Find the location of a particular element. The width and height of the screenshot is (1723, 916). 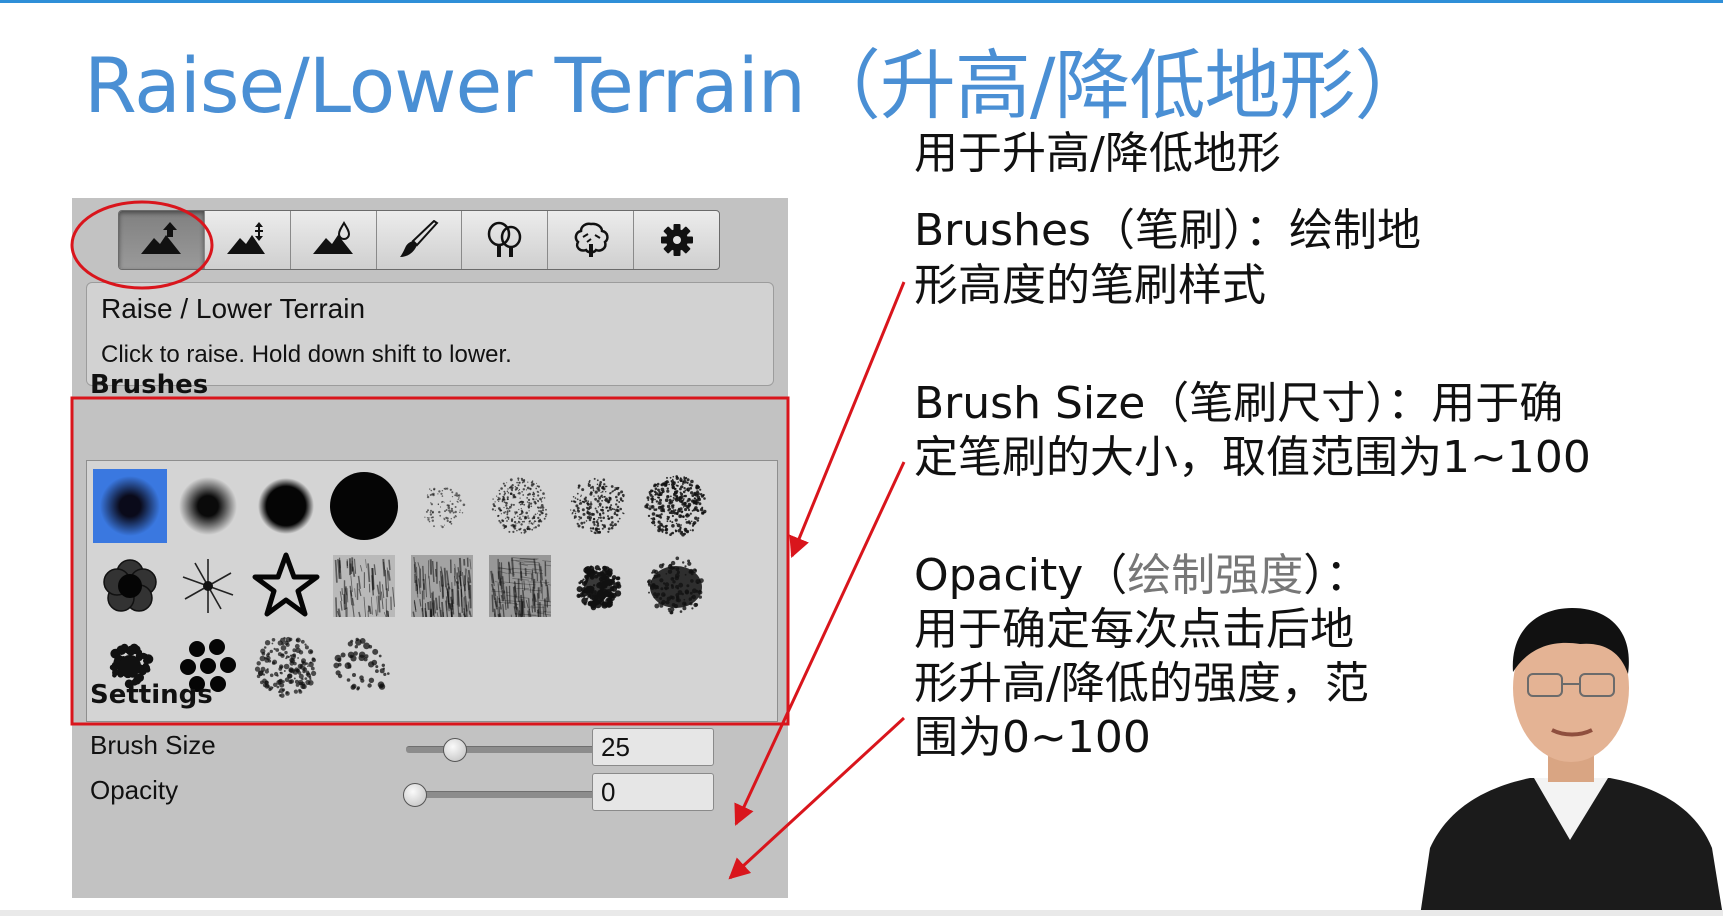

brush-dark-cloud is located at coordinates (676, 586).